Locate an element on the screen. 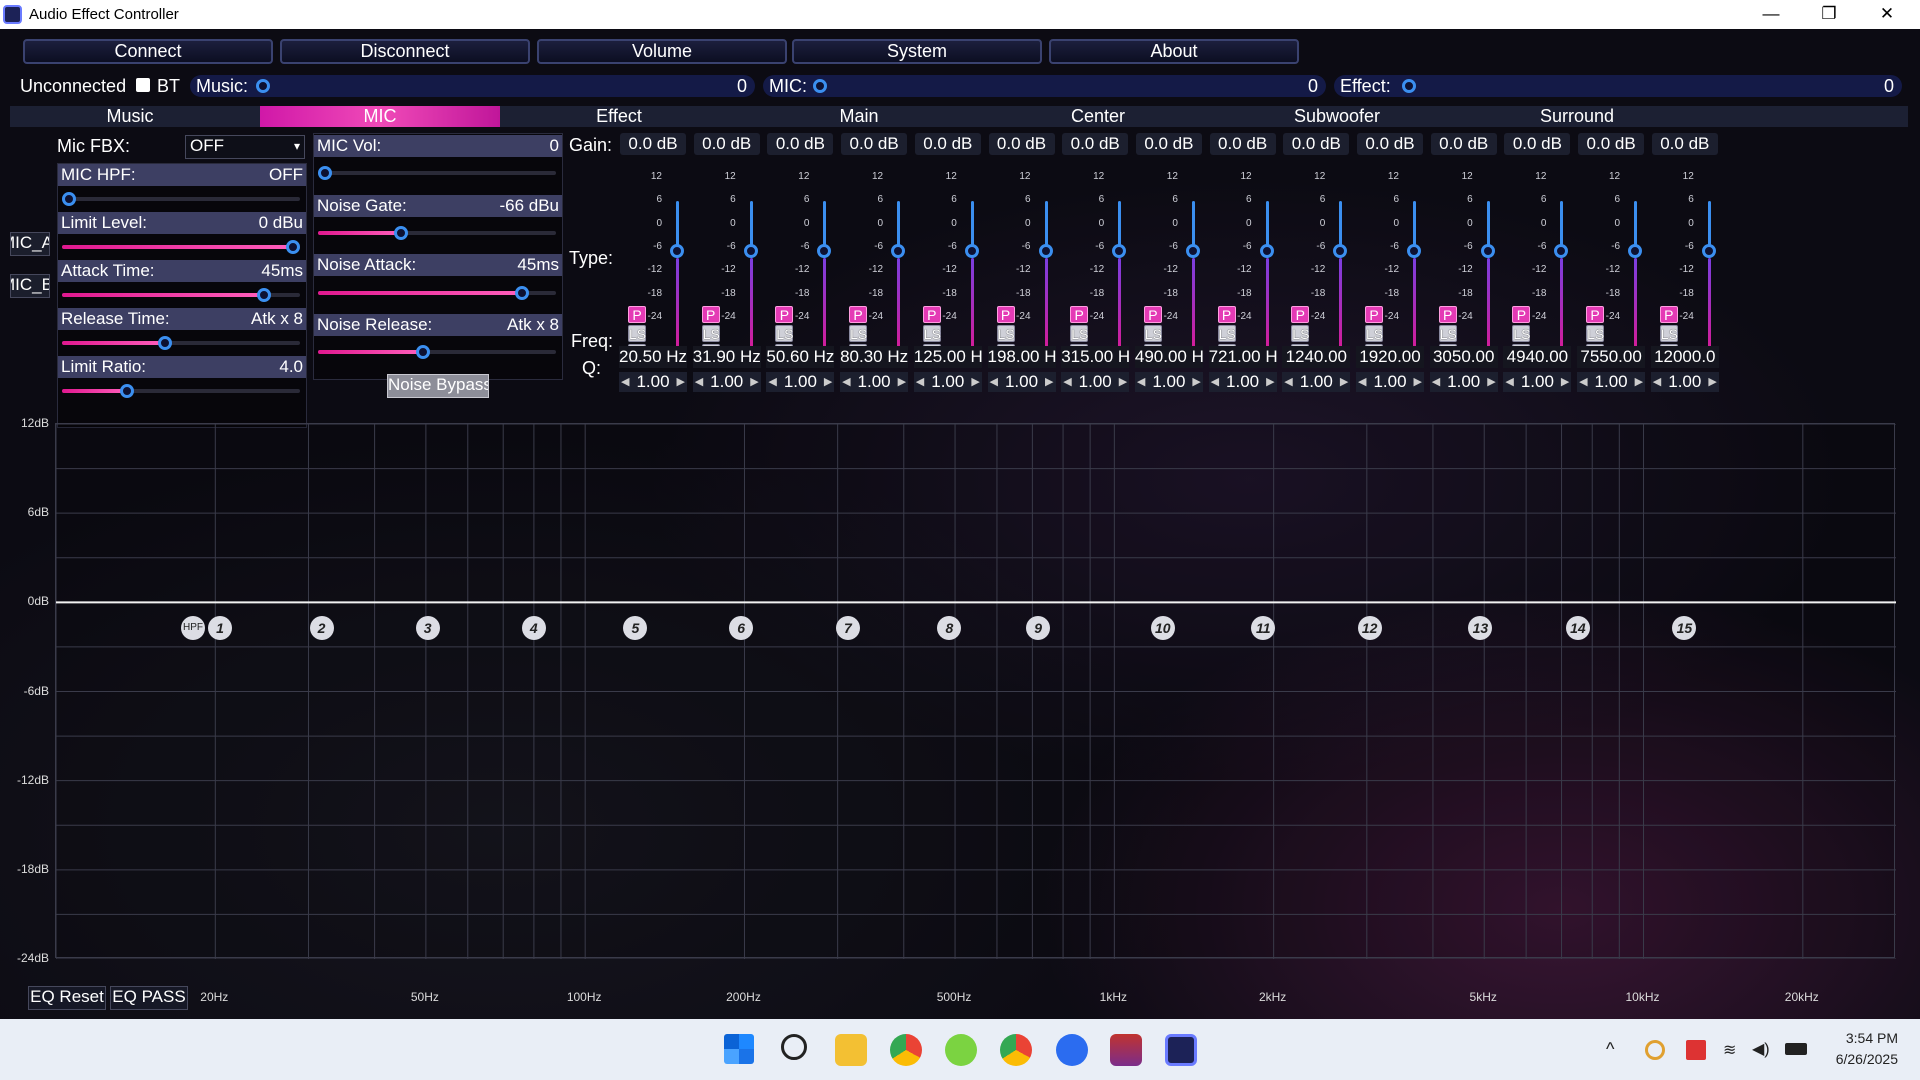 Image resolution: width=1920 pixels, height=1080 pixels. noise-bypass-button: Noise Bypass is located at coordinates (438, 386).